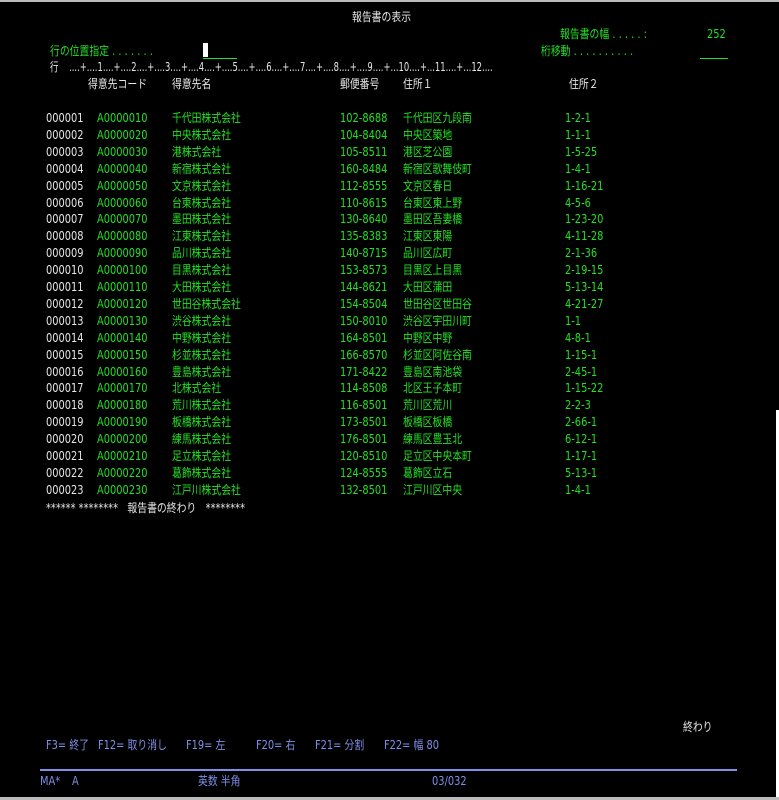  What do you see at coordinates (364, 422) in the screenshot?
I see `postal-code: 173-8501` at bounding box center [364, 422].